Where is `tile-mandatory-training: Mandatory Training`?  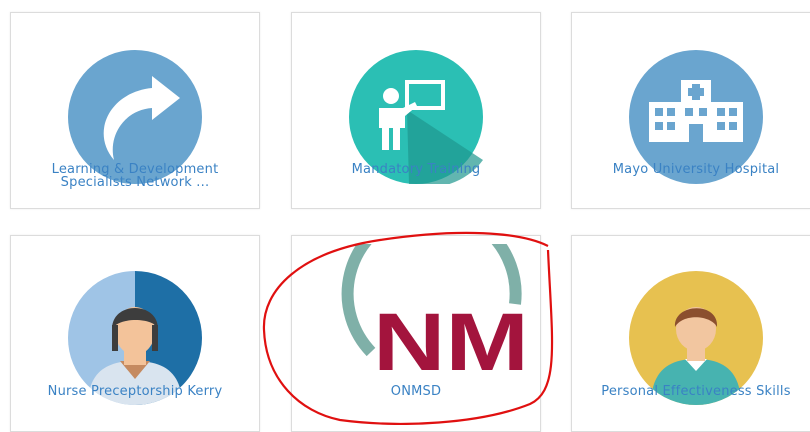 tile-mandatory-training: Mandatory Training is located at coordinates (416, 110).